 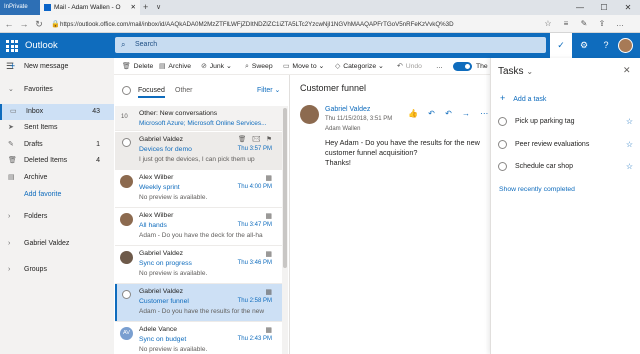 I want to click on tab-focused: Focused, so click(x=151, y=90).